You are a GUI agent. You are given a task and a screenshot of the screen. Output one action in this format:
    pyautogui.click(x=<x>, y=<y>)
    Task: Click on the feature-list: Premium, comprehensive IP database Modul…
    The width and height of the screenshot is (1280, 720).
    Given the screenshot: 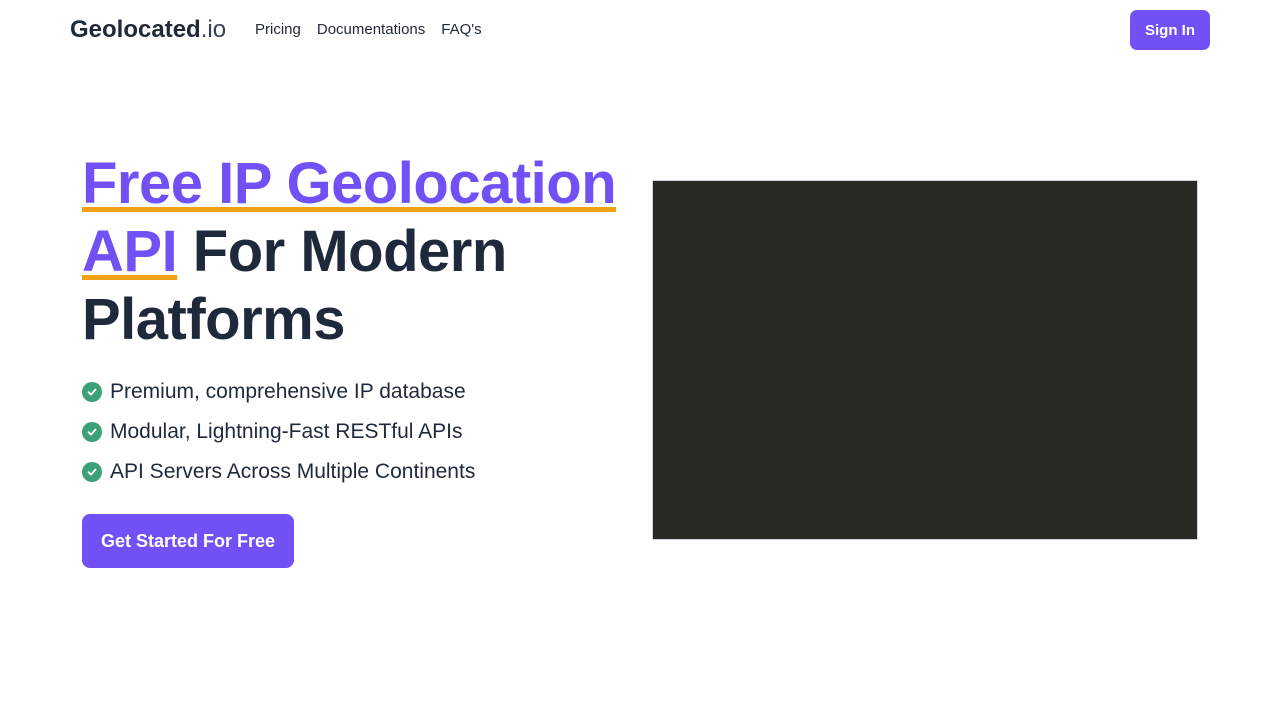 What is the action you would take?
    pyautogui.click(x=278, y=432)
    